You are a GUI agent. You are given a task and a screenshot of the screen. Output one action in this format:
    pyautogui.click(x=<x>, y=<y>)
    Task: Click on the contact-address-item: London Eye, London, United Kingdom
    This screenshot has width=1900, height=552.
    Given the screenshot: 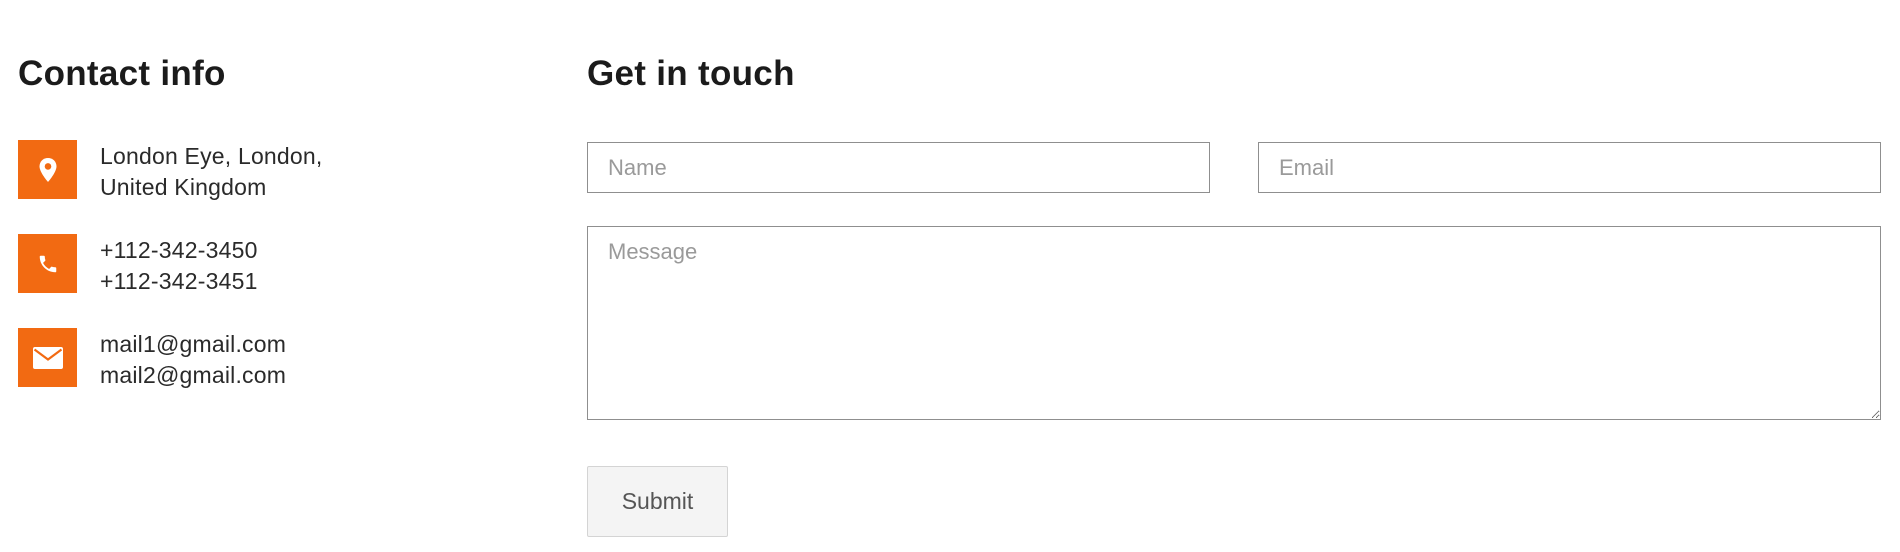 What is the action you would take?
    pyautogui.click(x=170, y=170)
    